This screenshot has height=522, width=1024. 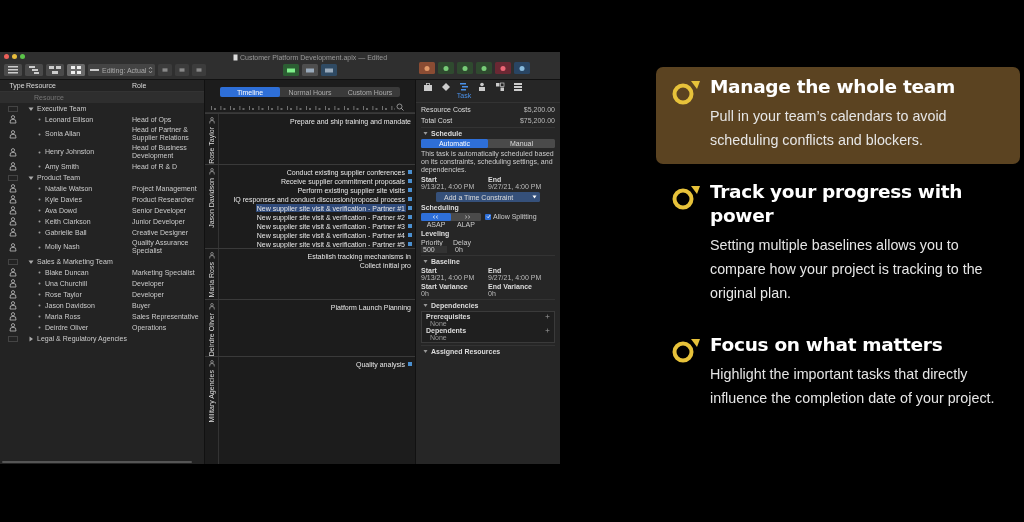 I want to click on feature-title: Manage the whole team, so click(x=833, y=87).